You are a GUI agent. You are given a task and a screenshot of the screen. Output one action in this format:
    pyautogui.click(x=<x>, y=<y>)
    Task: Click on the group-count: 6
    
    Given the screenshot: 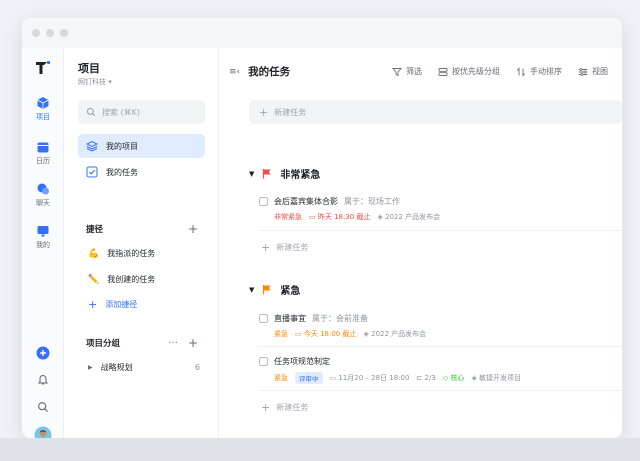 What is the action you would take?
    pyautogui.click(x=197, y=367)
    